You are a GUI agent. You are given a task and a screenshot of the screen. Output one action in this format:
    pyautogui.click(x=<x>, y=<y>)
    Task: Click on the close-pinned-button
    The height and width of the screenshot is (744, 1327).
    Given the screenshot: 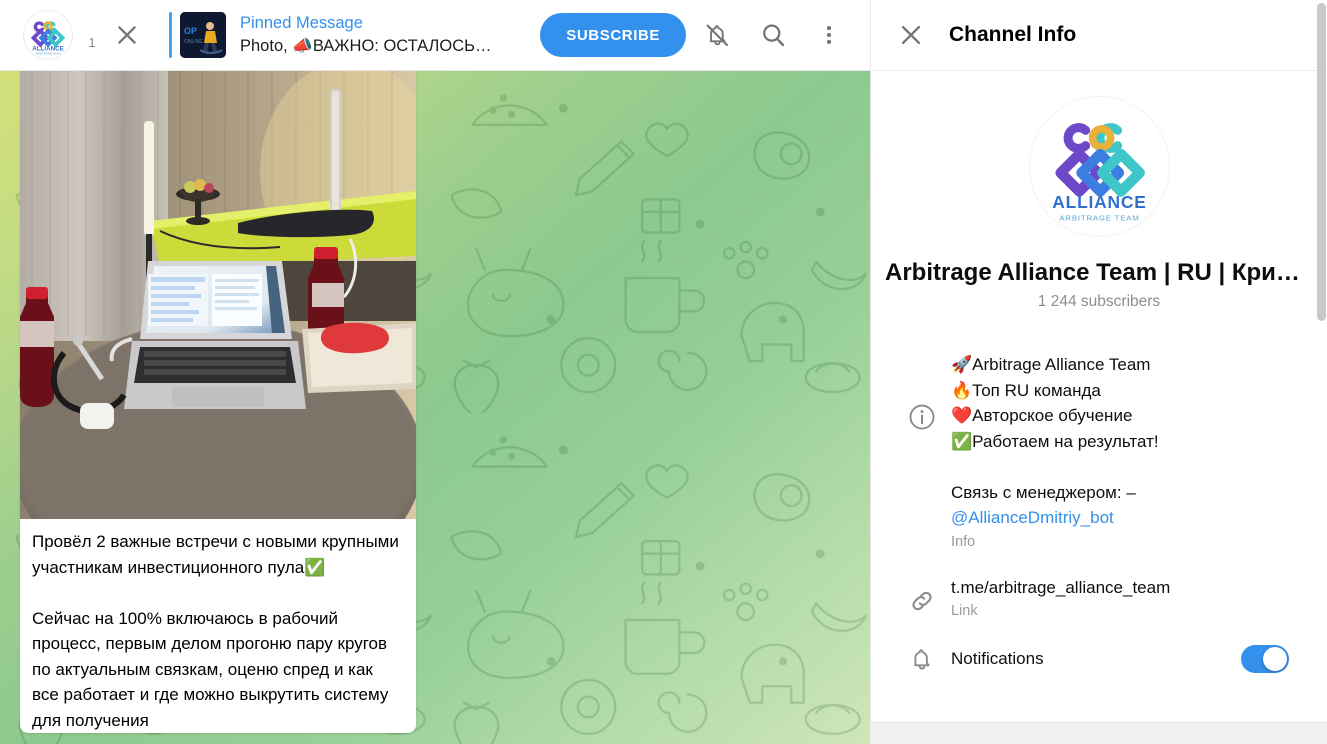 What is the action you would take?
    pyautogui.click(x=127, y=35)
    